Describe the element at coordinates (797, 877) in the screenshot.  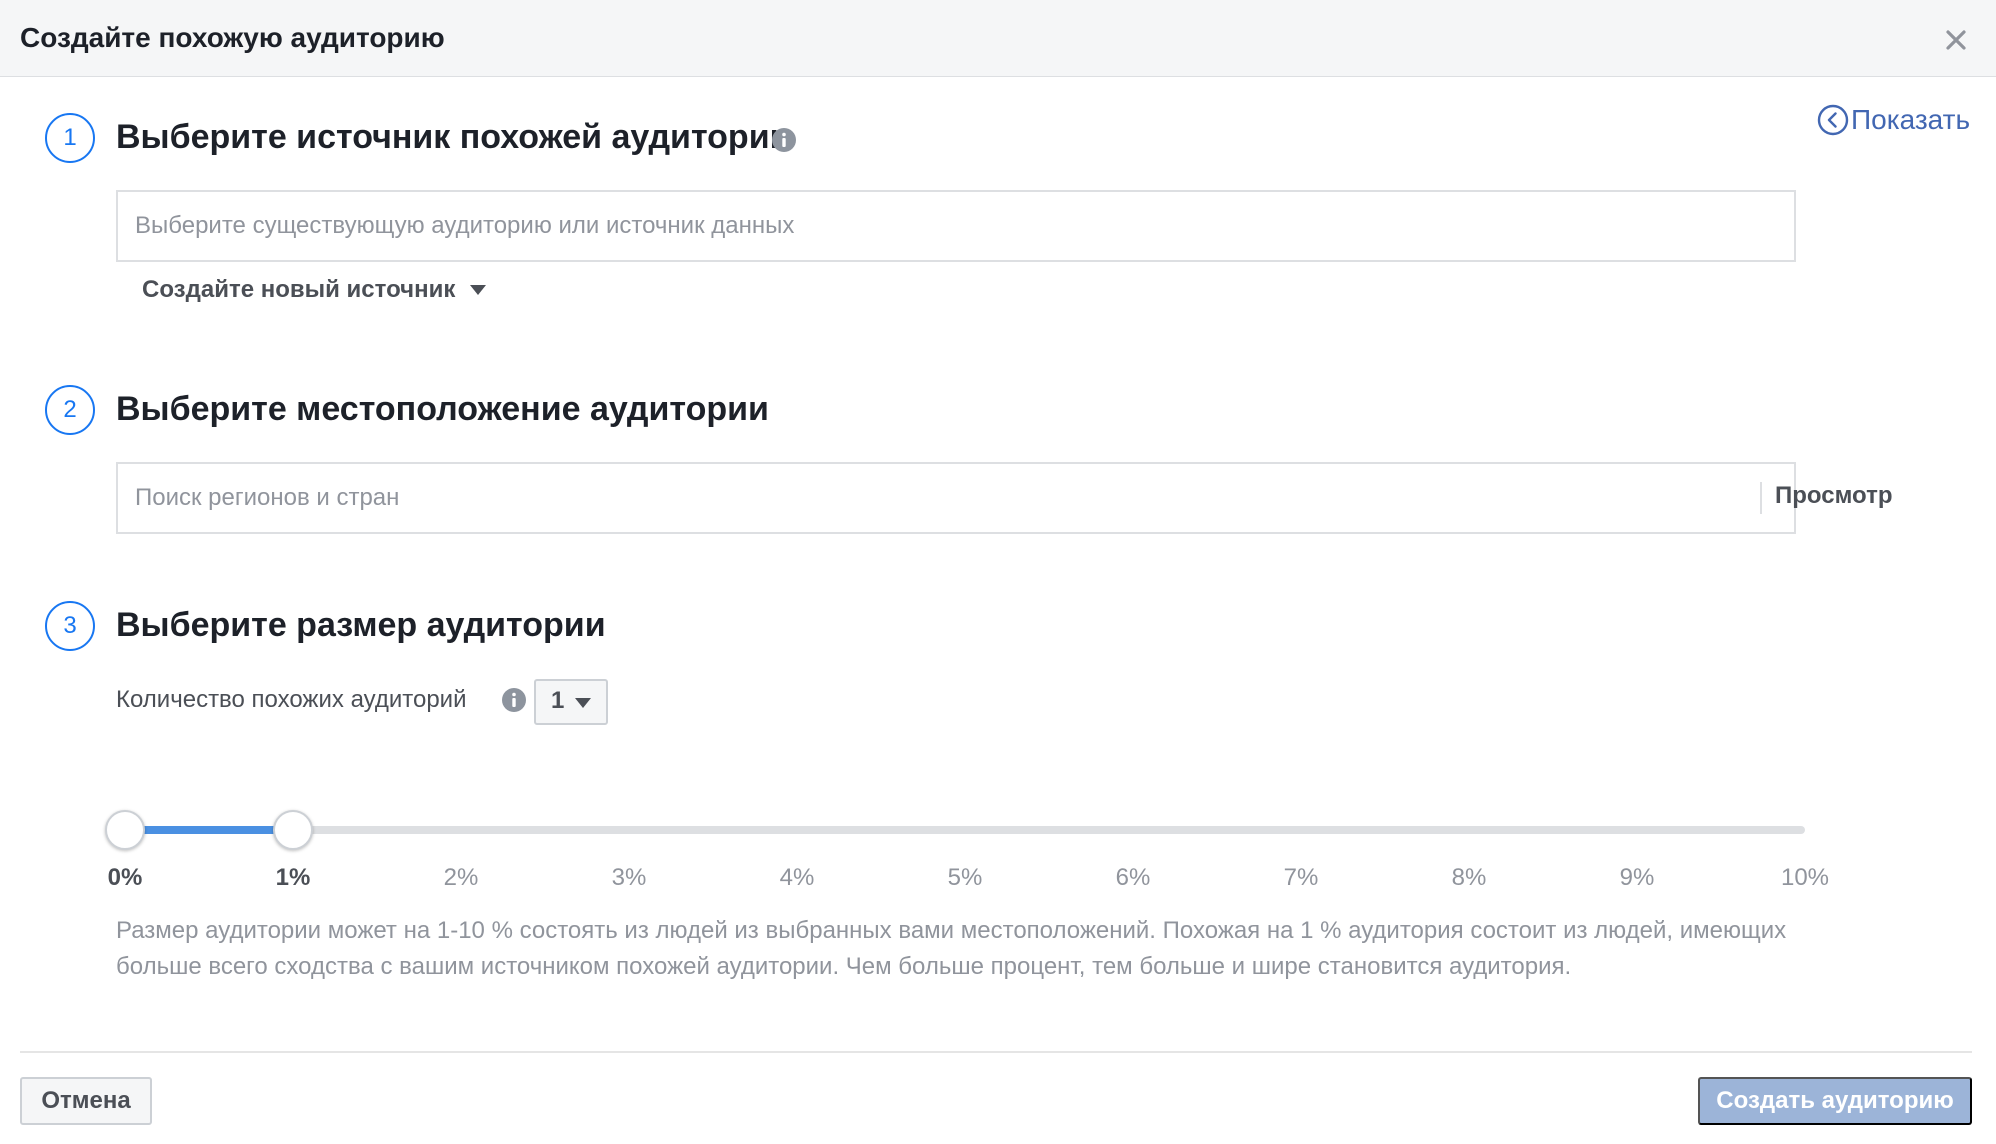
I see `slider-tick-label: 4%` at that location.